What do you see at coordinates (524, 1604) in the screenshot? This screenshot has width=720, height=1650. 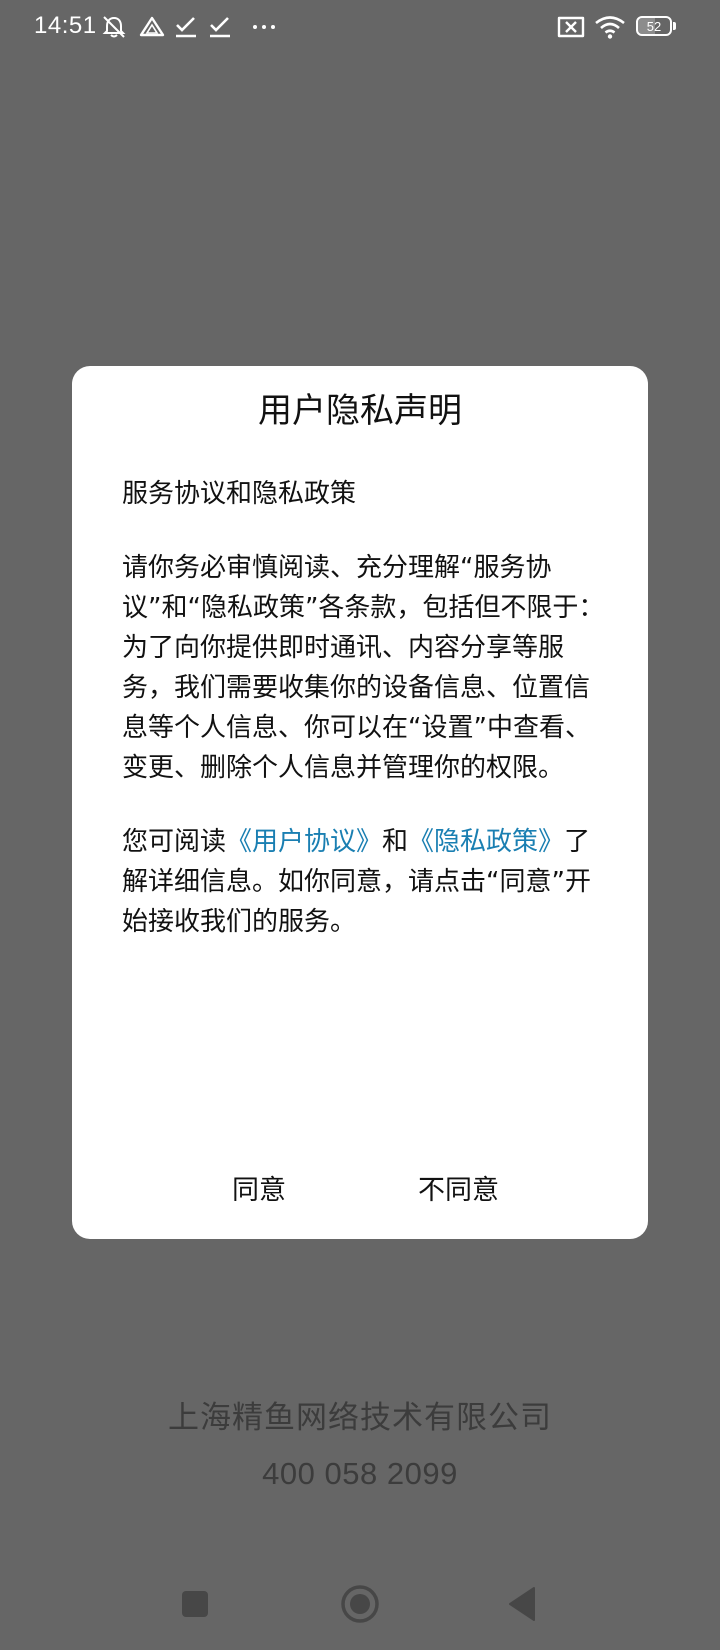 I see `back-triangle-icon` at bounding box center [524, 1604].